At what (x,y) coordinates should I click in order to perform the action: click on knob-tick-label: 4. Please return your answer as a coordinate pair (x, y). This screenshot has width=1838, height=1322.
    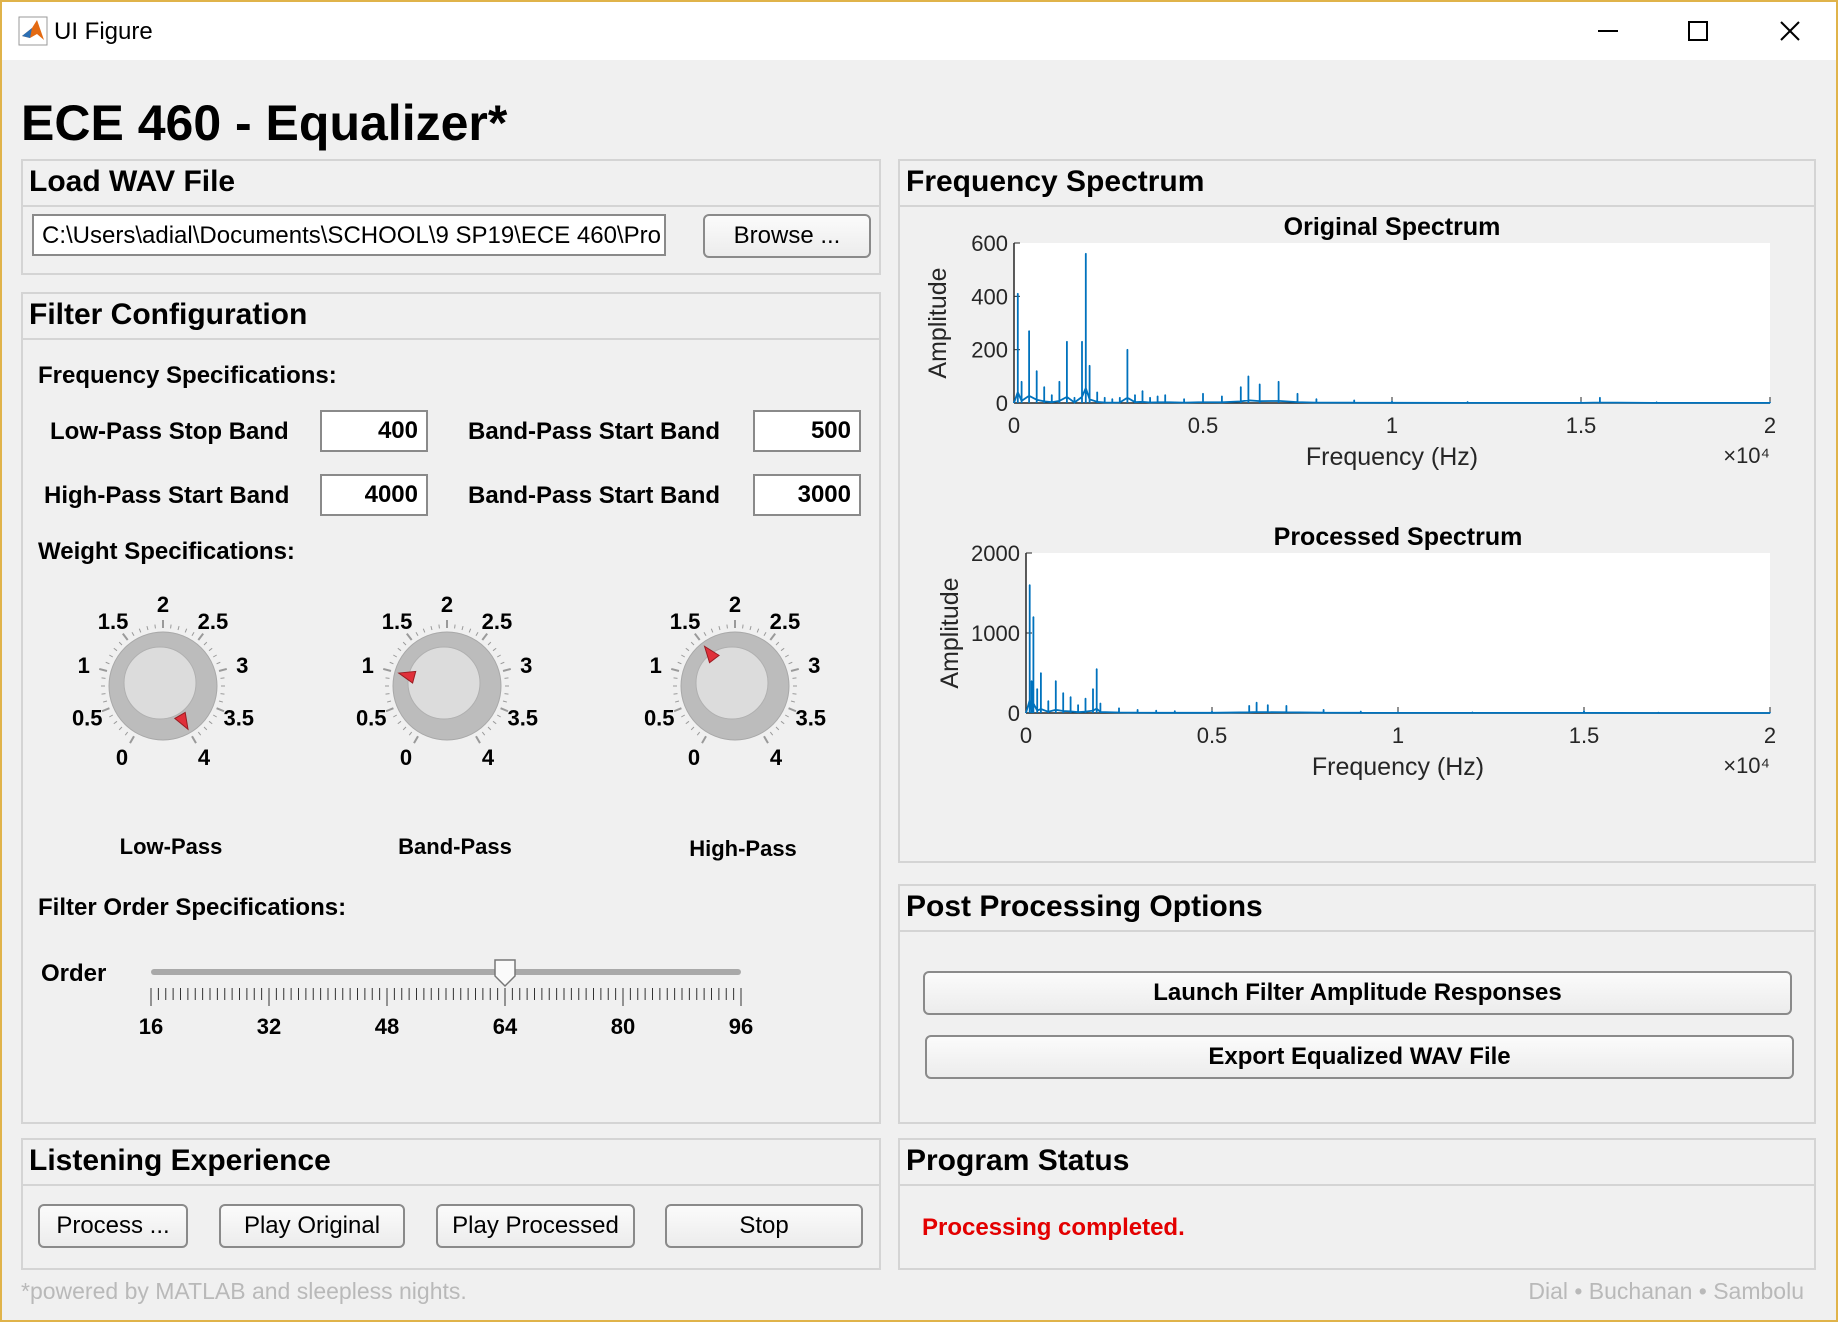
    Looking at the image, I should click on (776, 757).